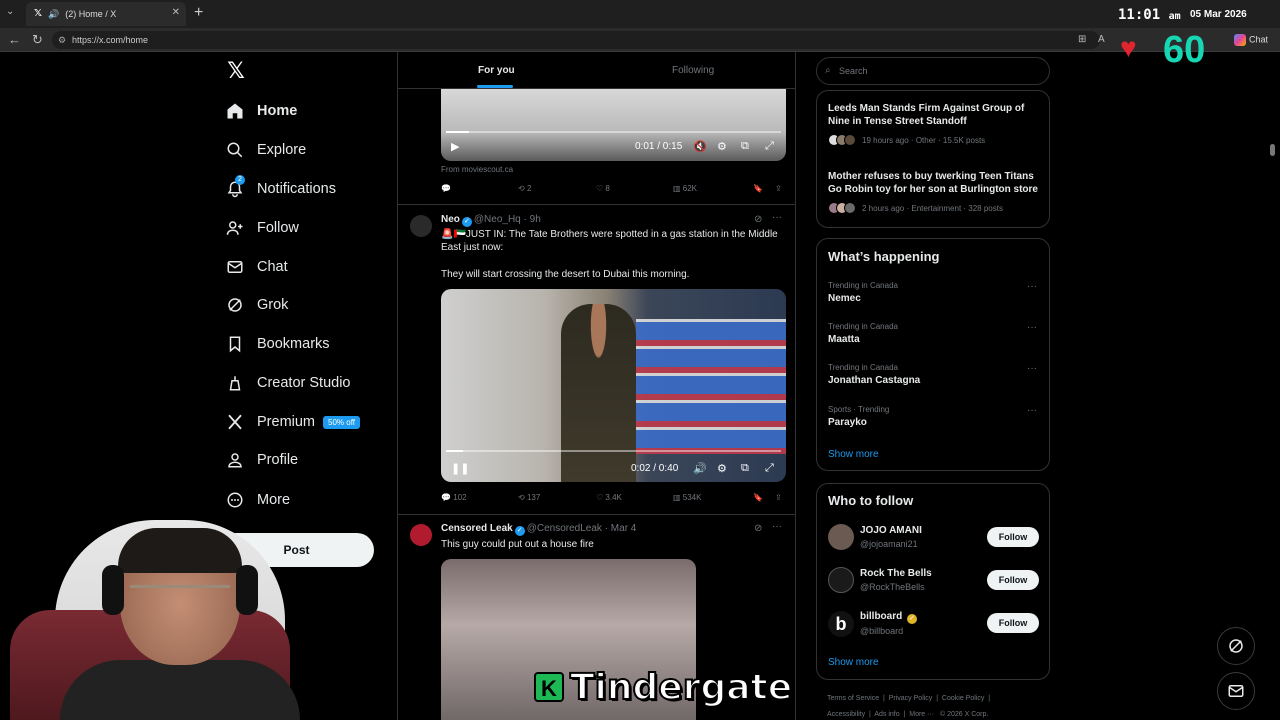 This screenshot has width=1280, height=720. What do you see at coordinates (613, 385) in the screenshot?
I see `post2-video: ❚❚ 0:02 / 0:40 🔊 ⚙ ⧉ ⤢` at bounding box center [613, 385].